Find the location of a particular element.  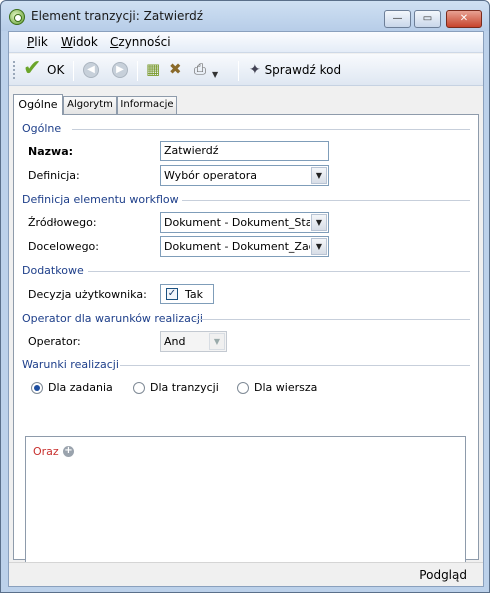

radio-dla-zadania-label: Dla zadania is located at coordinates (80, 387).